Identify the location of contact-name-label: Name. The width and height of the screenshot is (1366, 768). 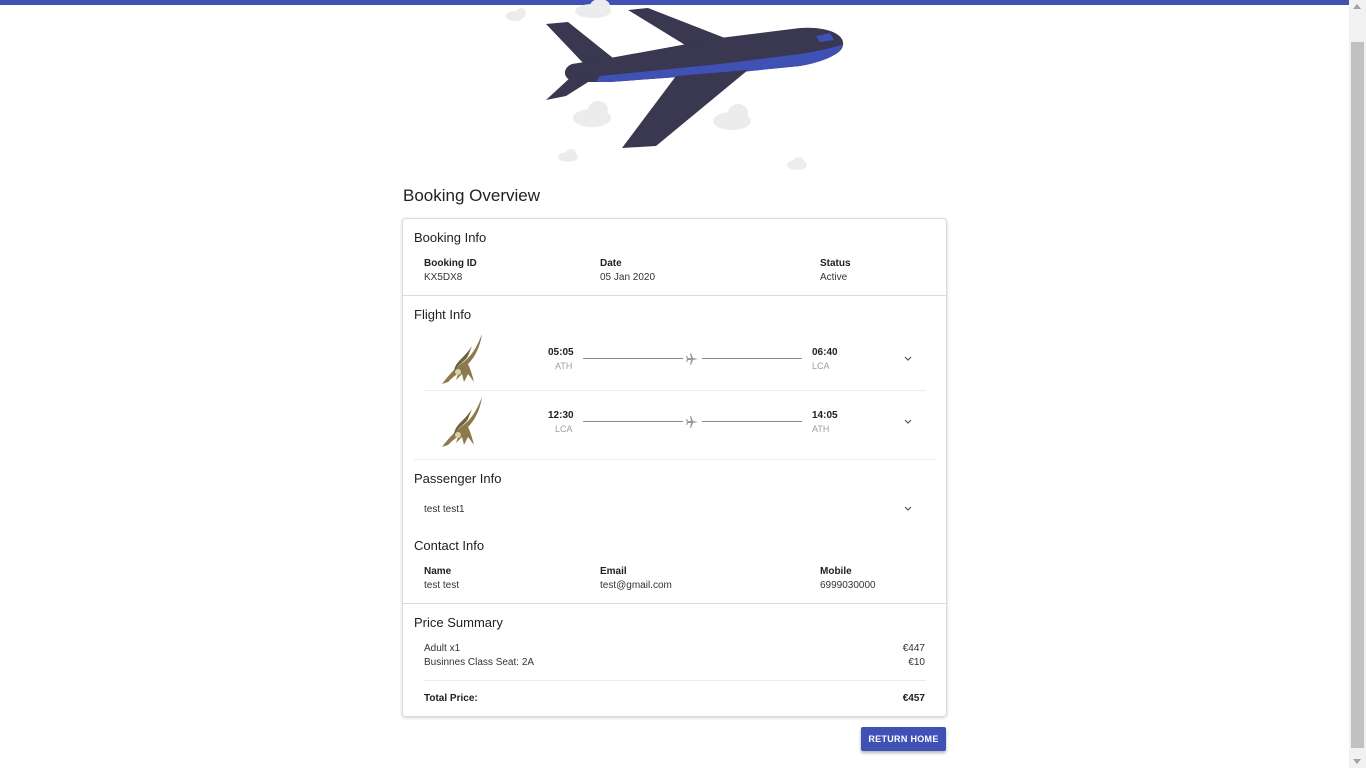
(438, 571).